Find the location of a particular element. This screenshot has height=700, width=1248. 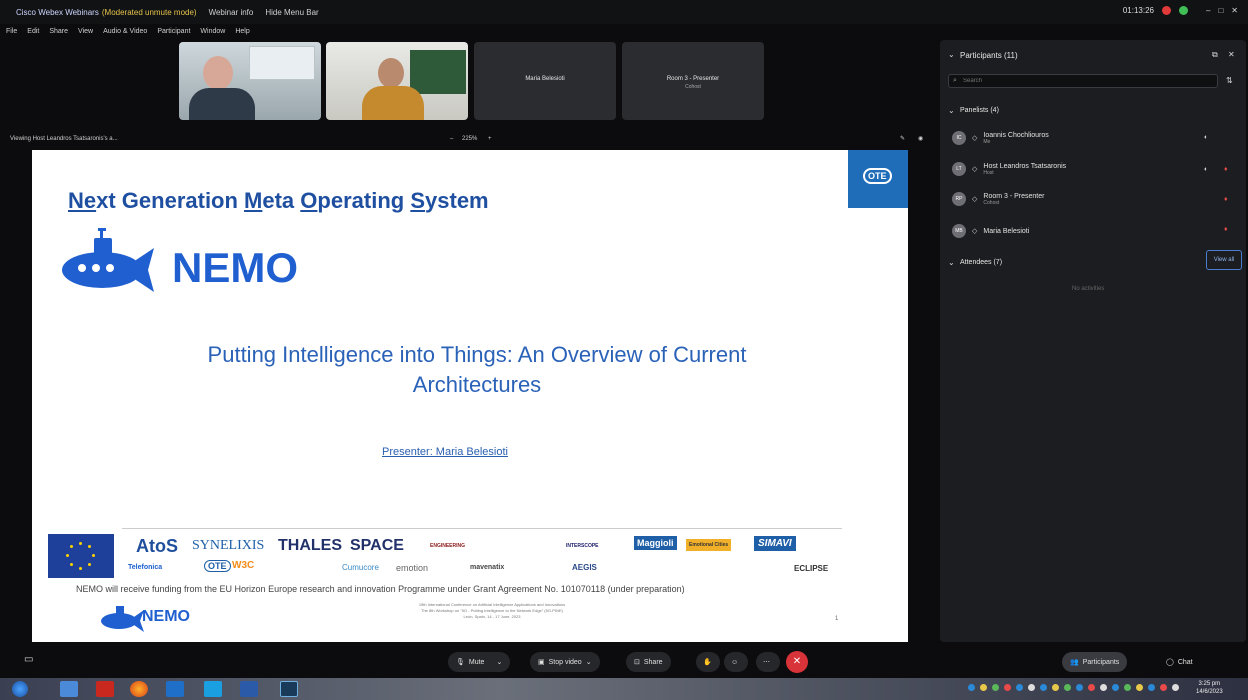

stop-video-button: ▣ Stop video ⌄ is located at coordinates (565, 662).